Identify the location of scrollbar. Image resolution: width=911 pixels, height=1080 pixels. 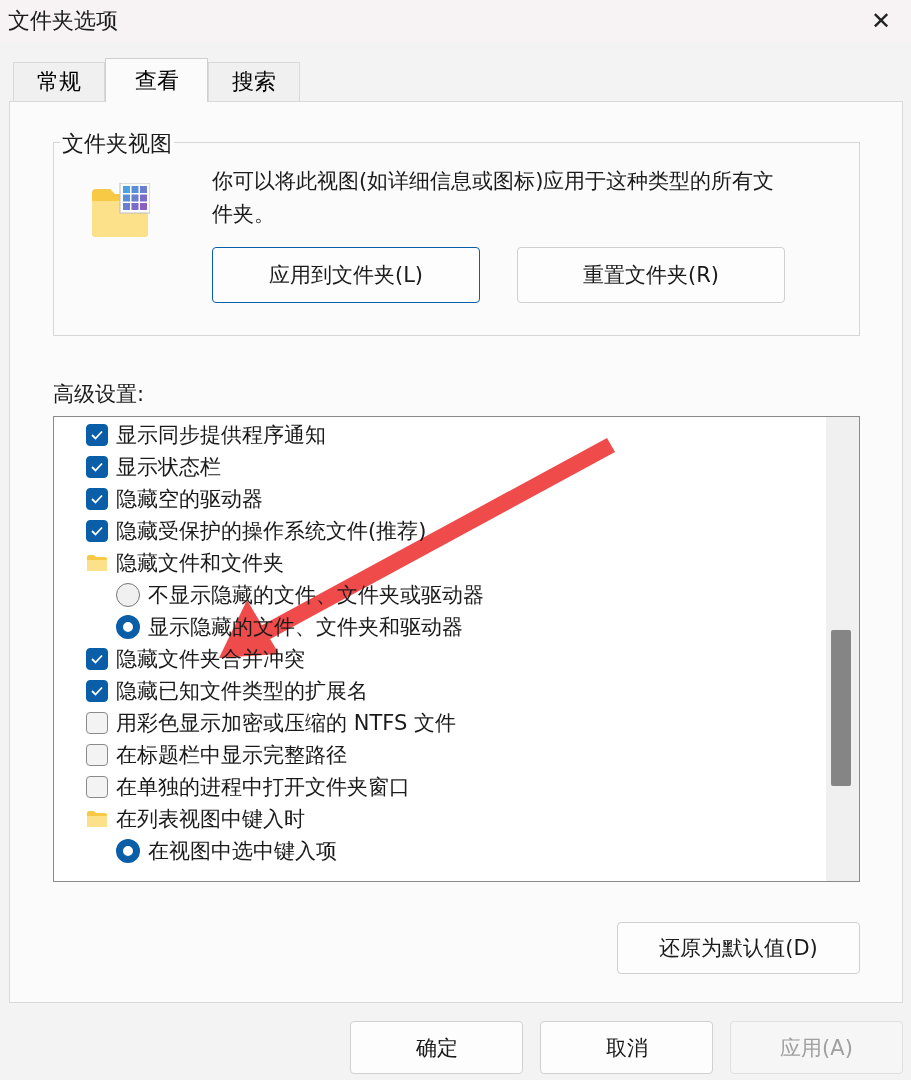
(842, 649).